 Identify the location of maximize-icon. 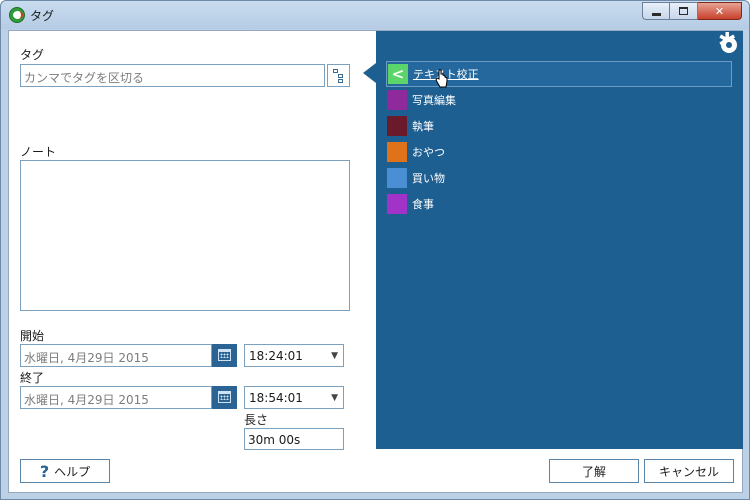
(683, 11).